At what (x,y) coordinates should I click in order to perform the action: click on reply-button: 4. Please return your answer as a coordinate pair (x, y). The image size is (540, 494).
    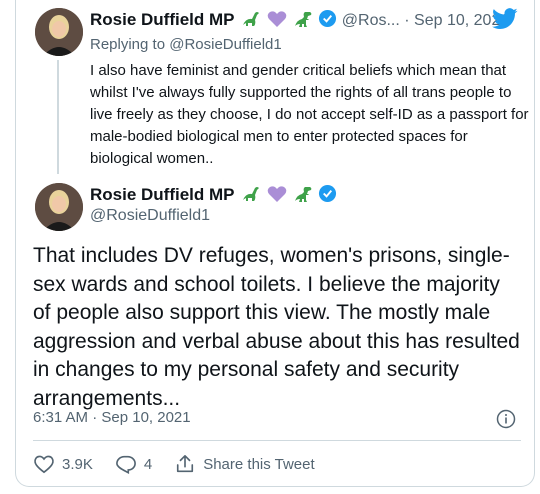
    Looking at the image, I should click on (133, 464).